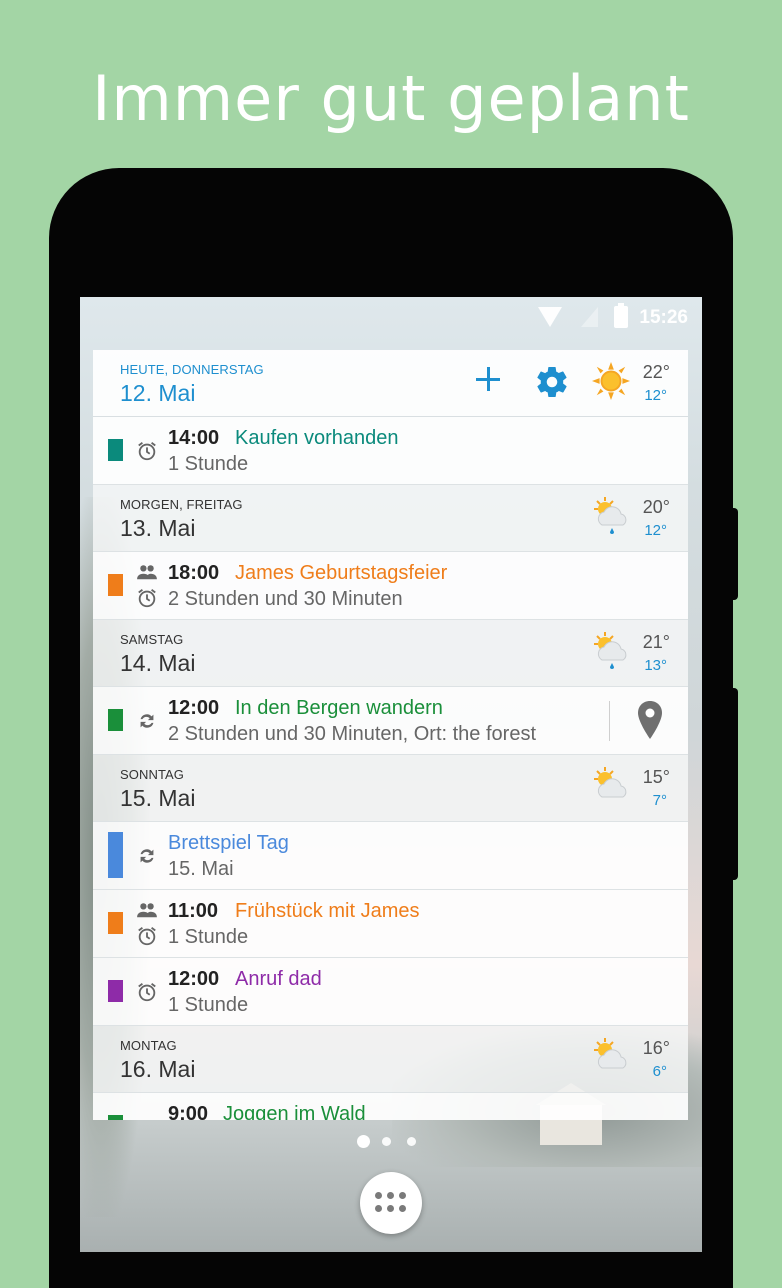 The height and width of the screenshot is (1288, 782). What do you see at coordinates (655, 665) in the screenshot?
I see `day-temp-low: 13°` at bounding box center [655, 665].